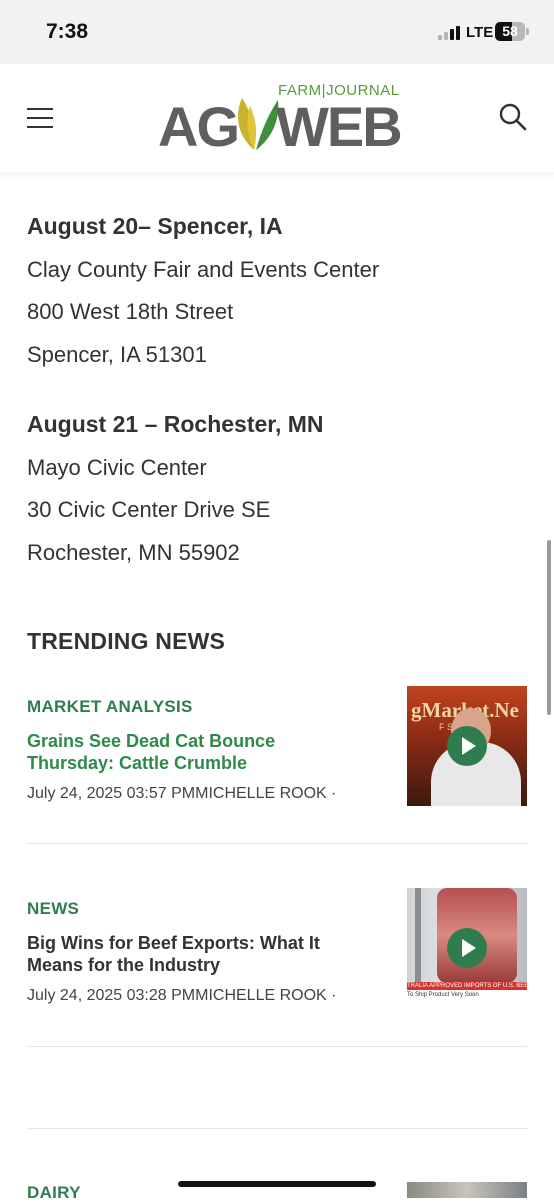 The height and width of the screenshot is (1203, 554). What do you see at coordinates (339, 126) in the screenshot?
I see `logo-web: WEB` at bounding box center [339, 126].